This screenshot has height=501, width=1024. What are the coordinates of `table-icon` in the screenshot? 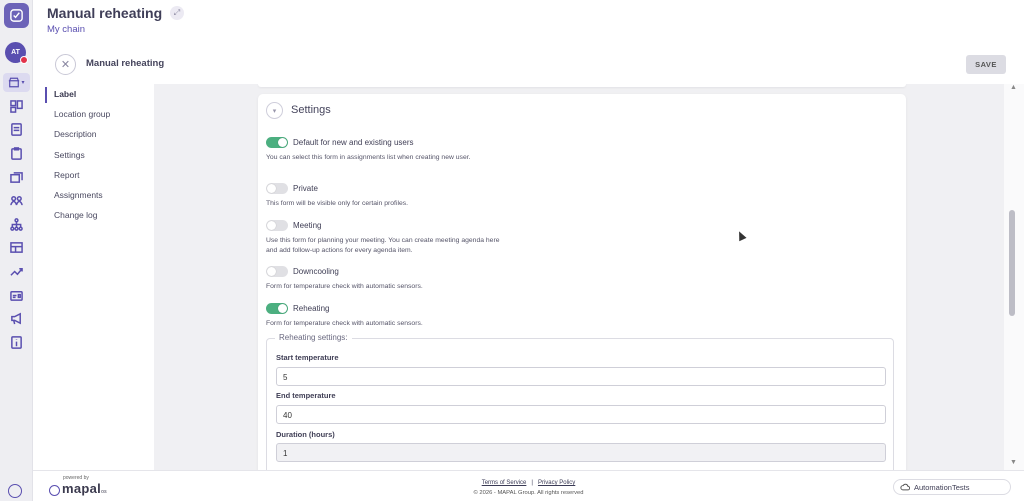 It's located at (16, 247).